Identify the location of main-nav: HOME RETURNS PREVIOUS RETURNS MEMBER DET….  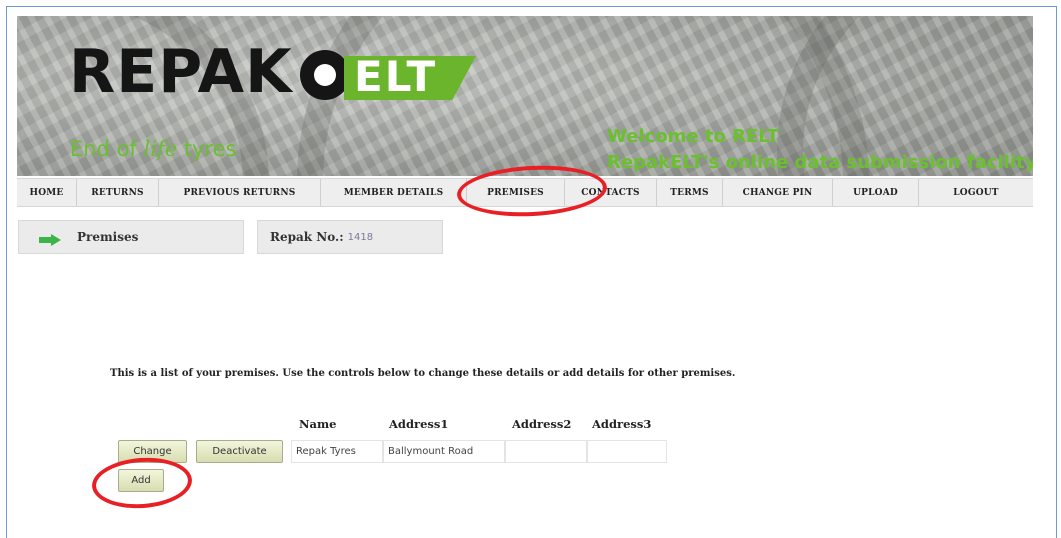
(525, 192).